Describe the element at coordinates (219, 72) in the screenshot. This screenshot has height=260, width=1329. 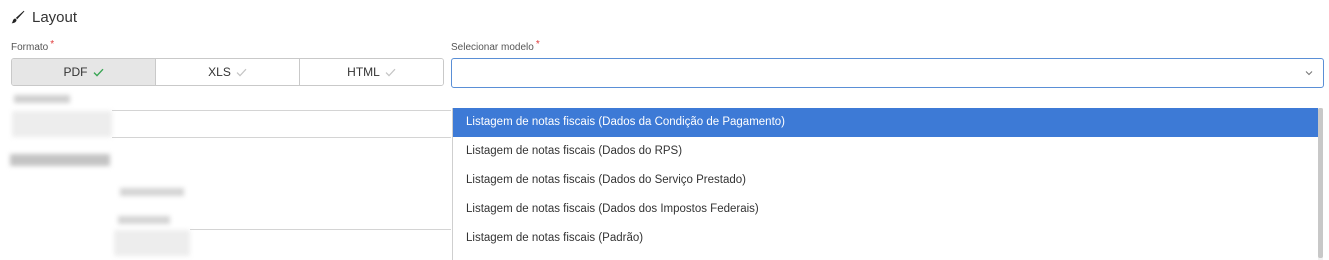
I see `formato-option-label: XLS` at that location.